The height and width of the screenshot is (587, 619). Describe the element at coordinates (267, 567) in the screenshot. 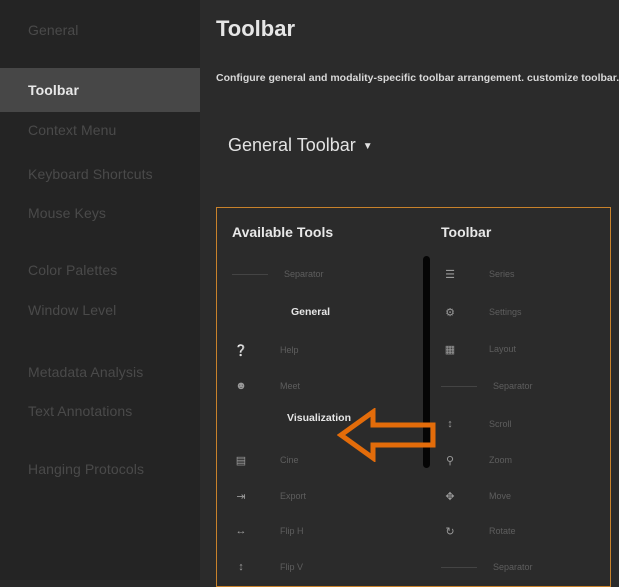

I see `available-flip-v-item: ↕ Flip V` at that location.